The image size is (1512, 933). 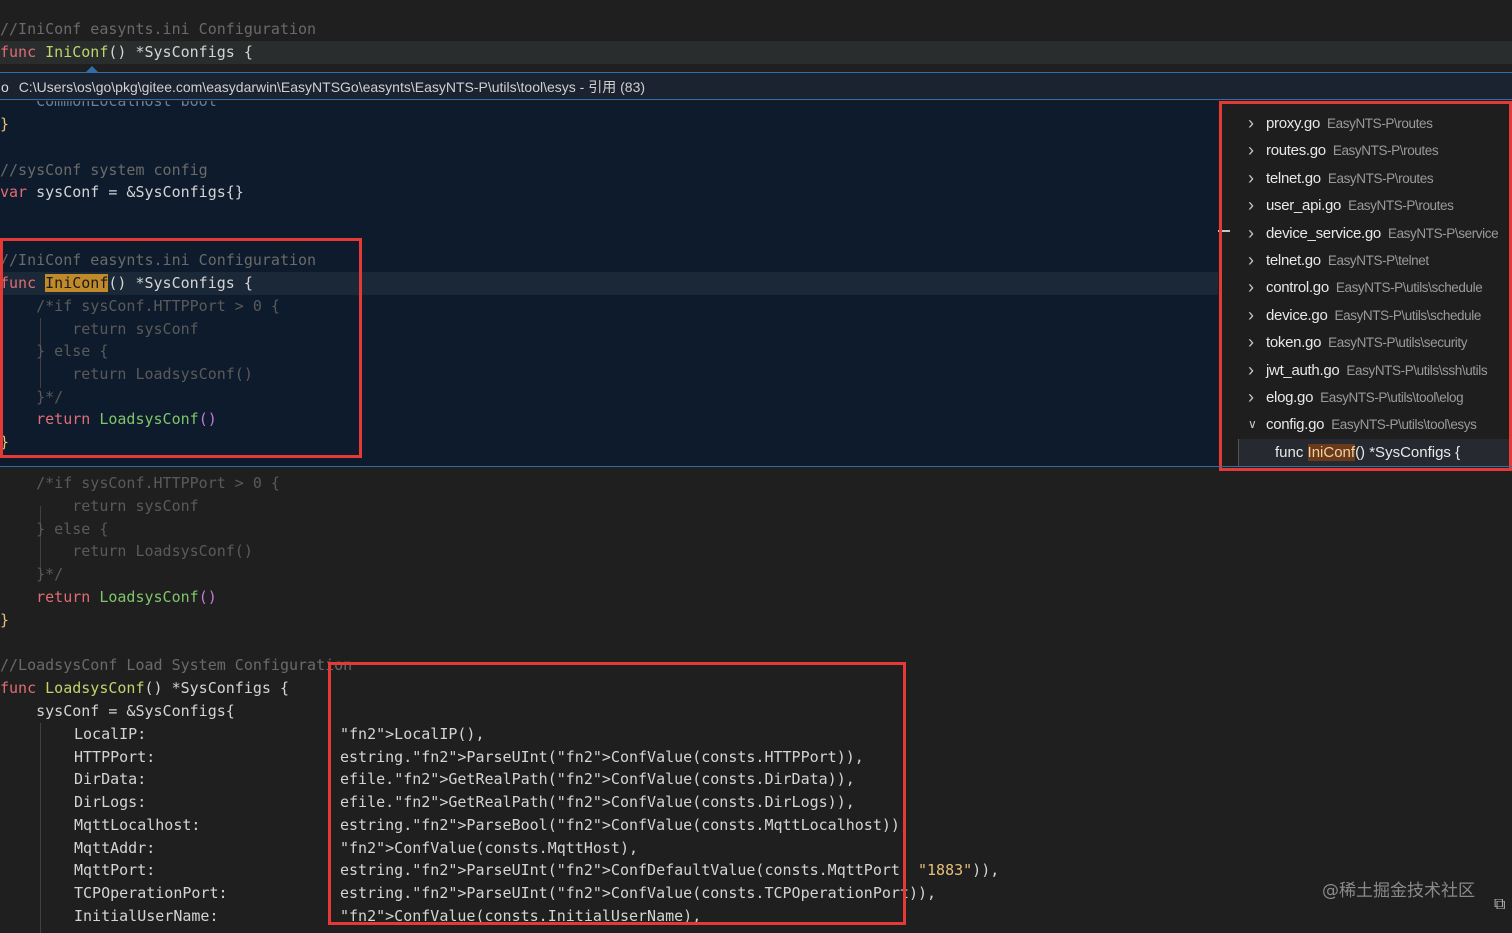 I want to click on code-line: func LoadsysConf() *SysConfigs {, so click(x=144, y=688).